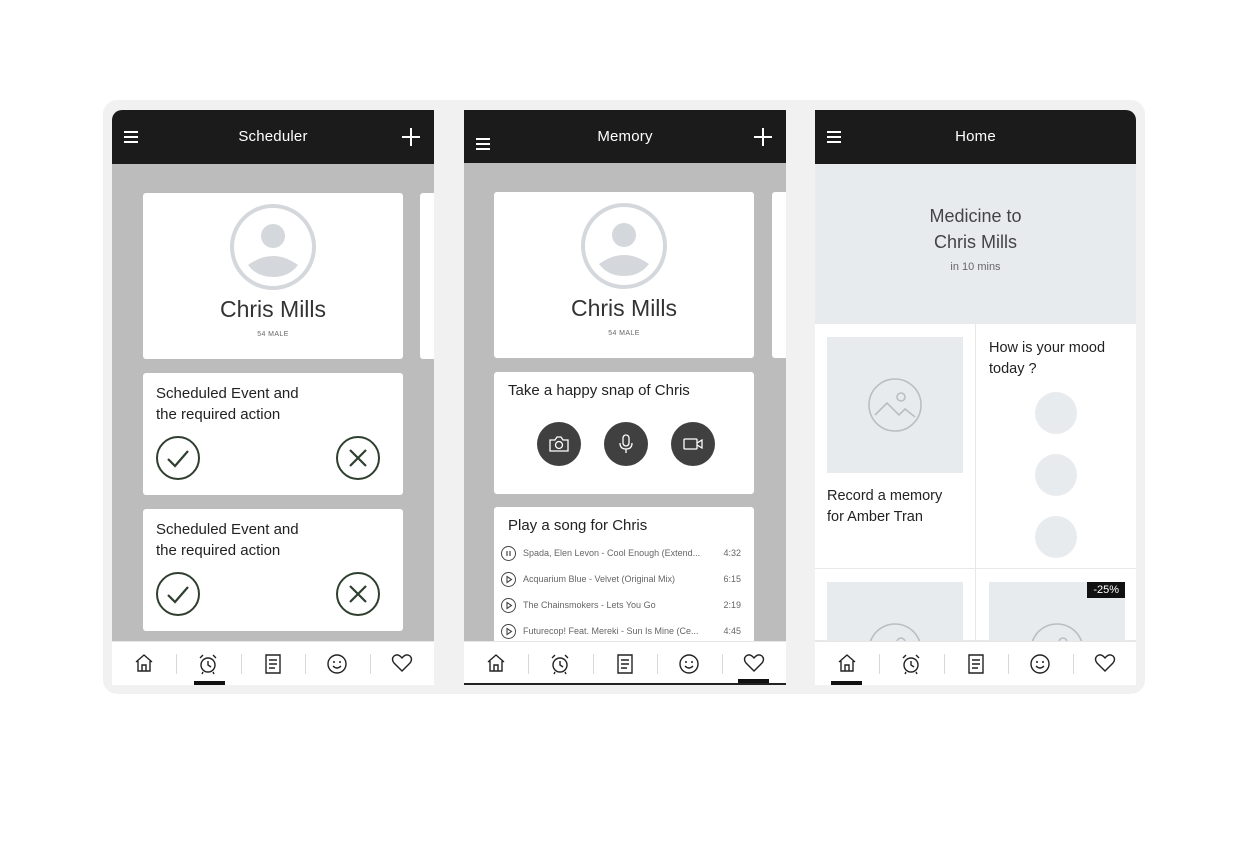 This screenshot has height=843, width=1249. I want to click on song-row: The Chainsmokers - Lets You Go 2:19, so click(621, 606).